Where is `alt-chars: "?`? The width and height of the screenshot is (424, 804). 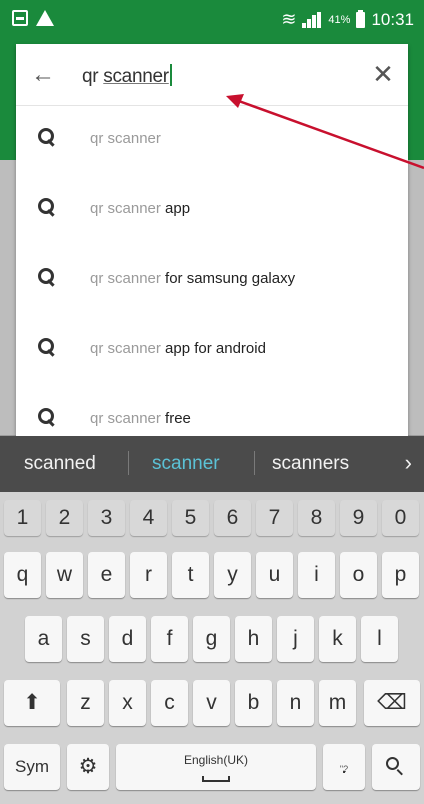
alt-chars: "? is located at coordinates (344, 769).